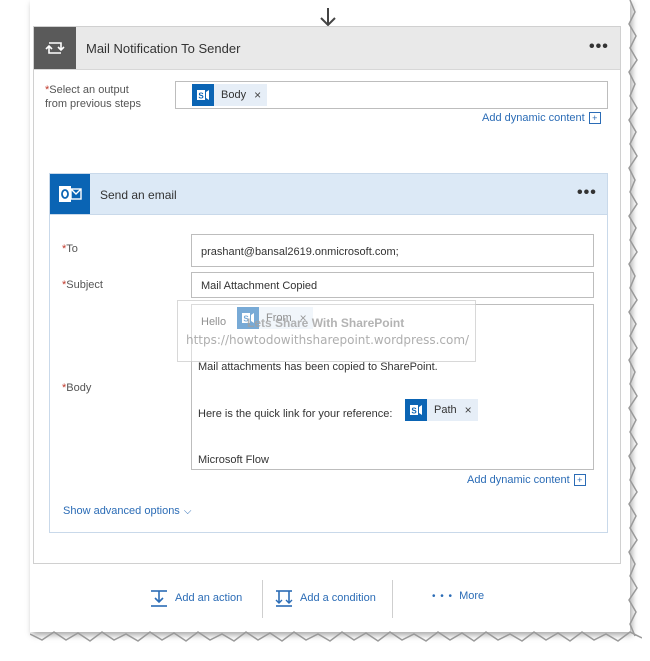 This screenshot has width=650, height=661. Describe the element at coordinates (233, 460) in the screenshot. I see `body-signature: Microsoft Flow` at that location.